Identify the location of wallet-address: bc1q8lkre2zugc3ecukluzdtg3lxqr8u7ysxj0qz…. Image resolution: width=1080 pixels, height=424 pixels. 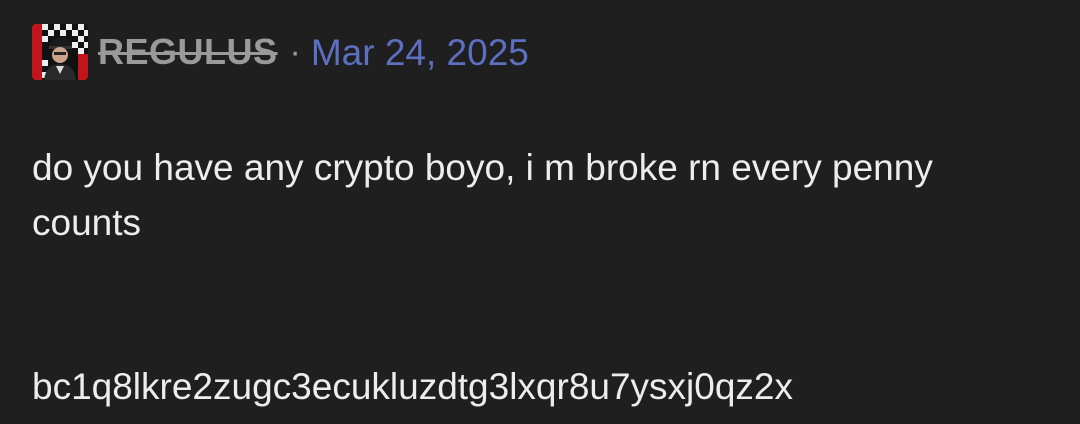
(413, 386).